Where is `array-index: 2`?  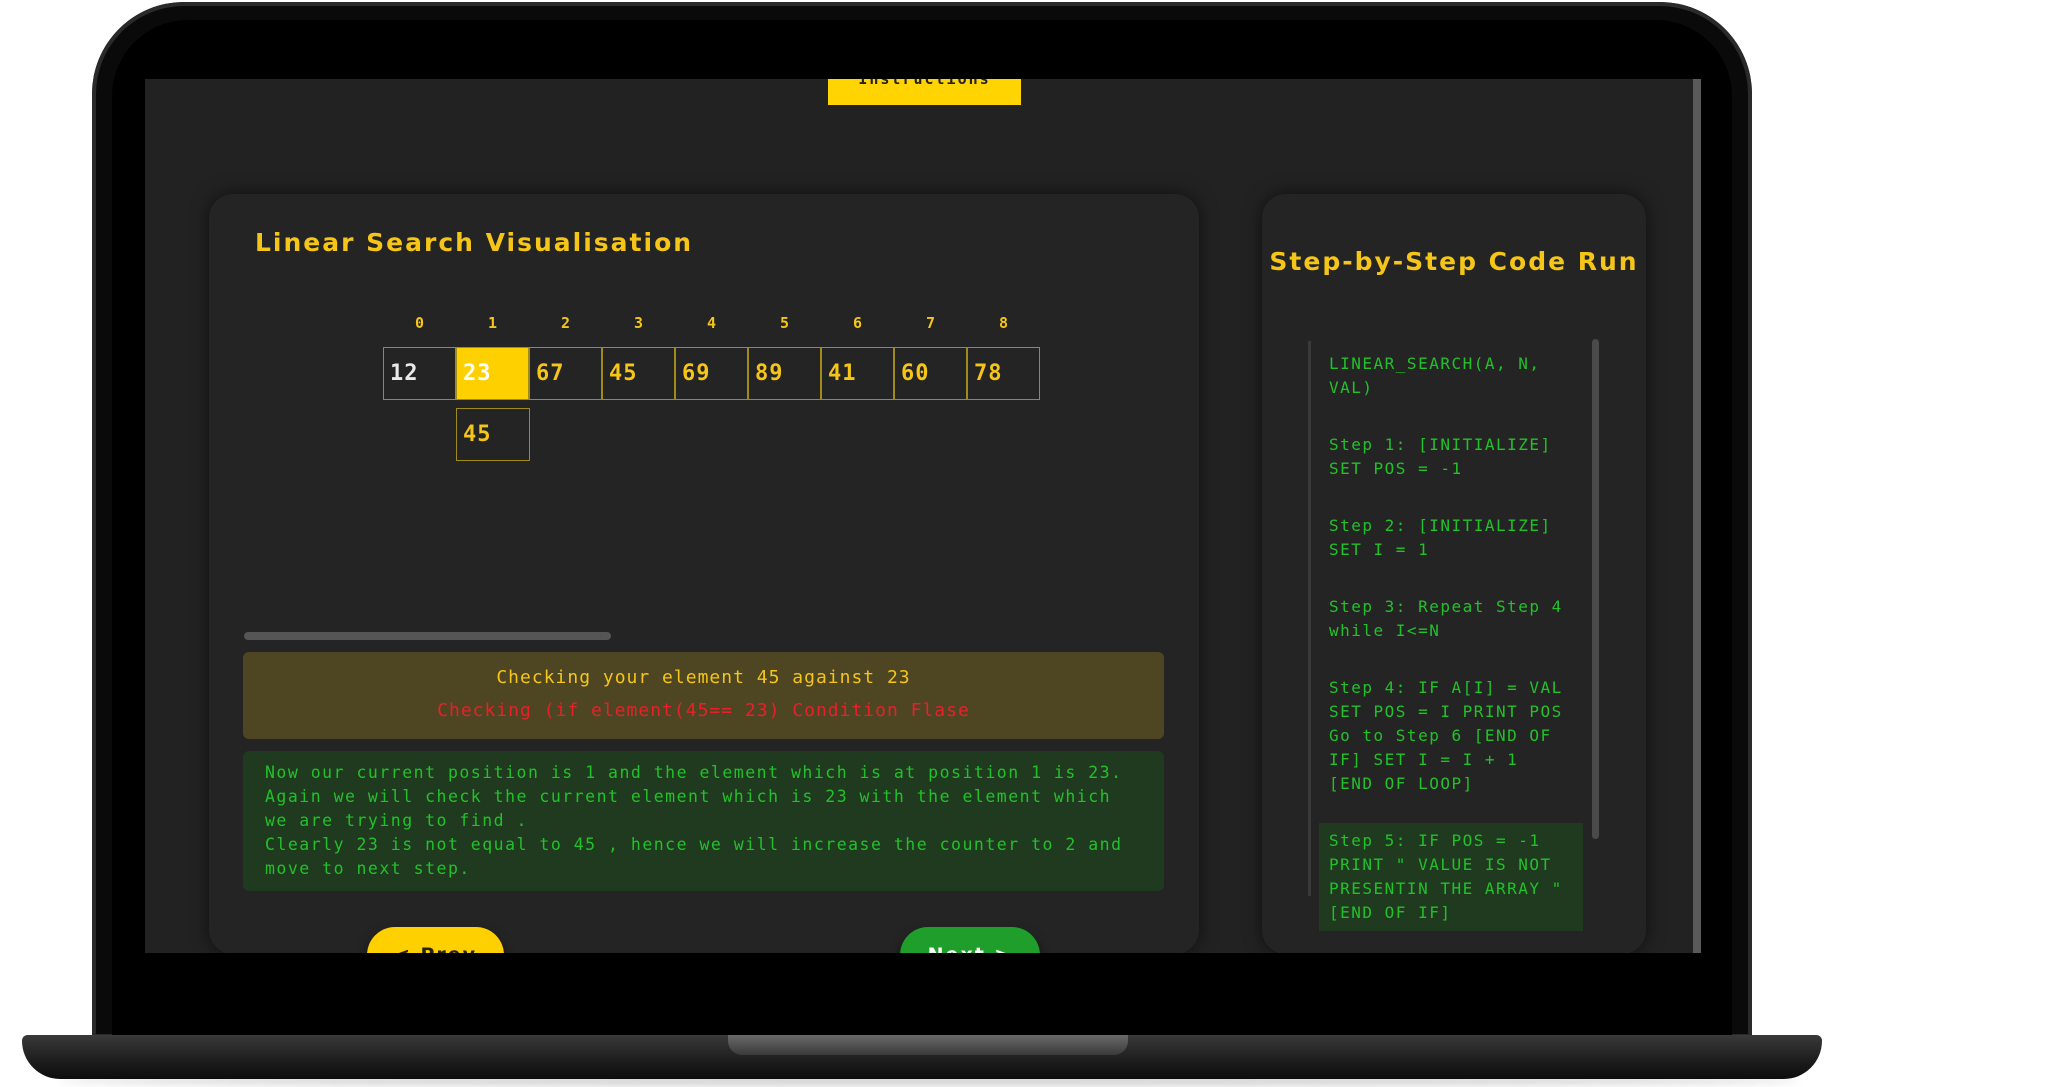 array-index: 2 is located at coordinates (565, 323).